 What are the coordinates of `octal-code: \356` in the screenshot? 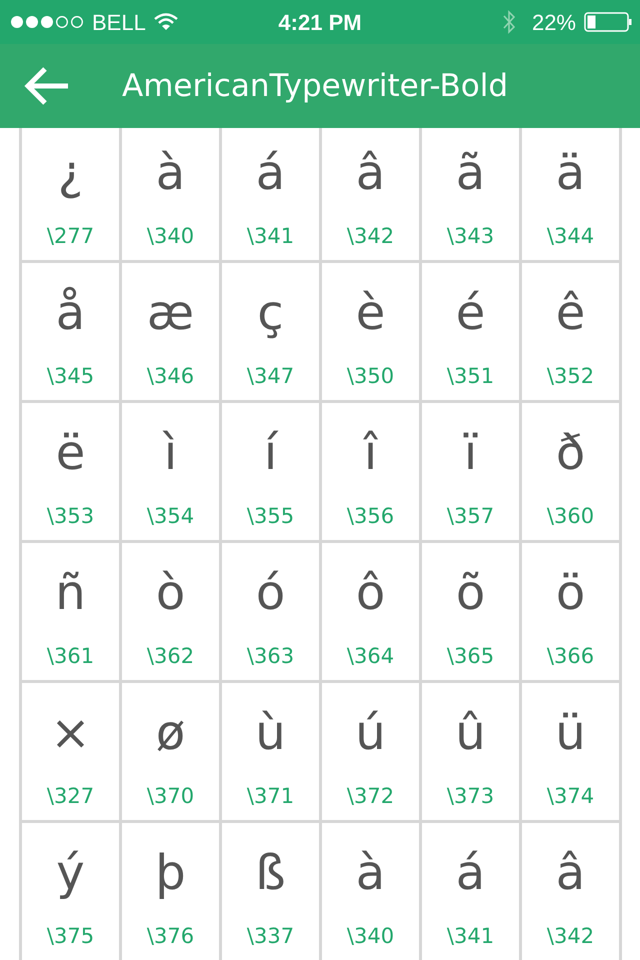 It's located at (370, 516).